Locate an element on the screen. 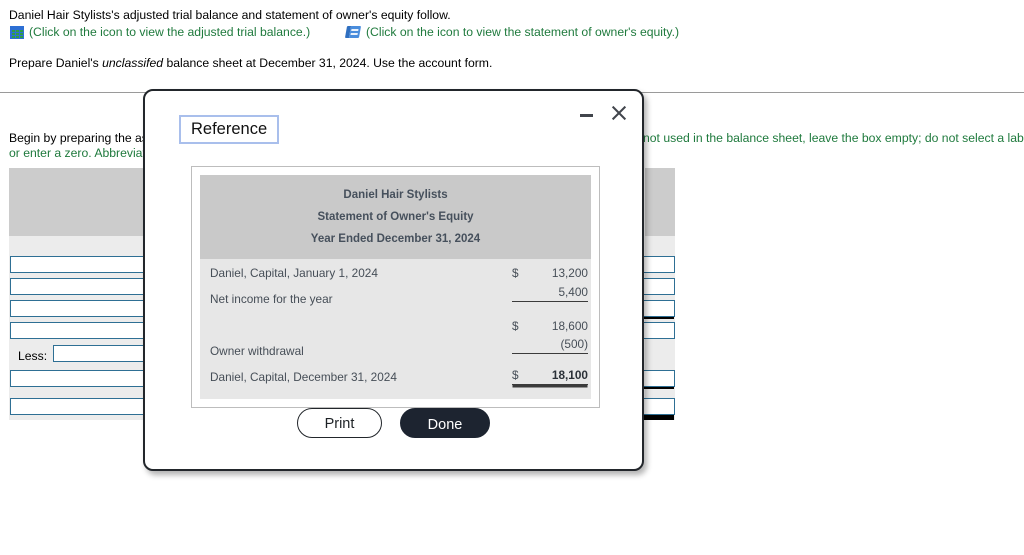 The image size is (1024, 555). form-header-band-right is located at coordinates (660, 202).